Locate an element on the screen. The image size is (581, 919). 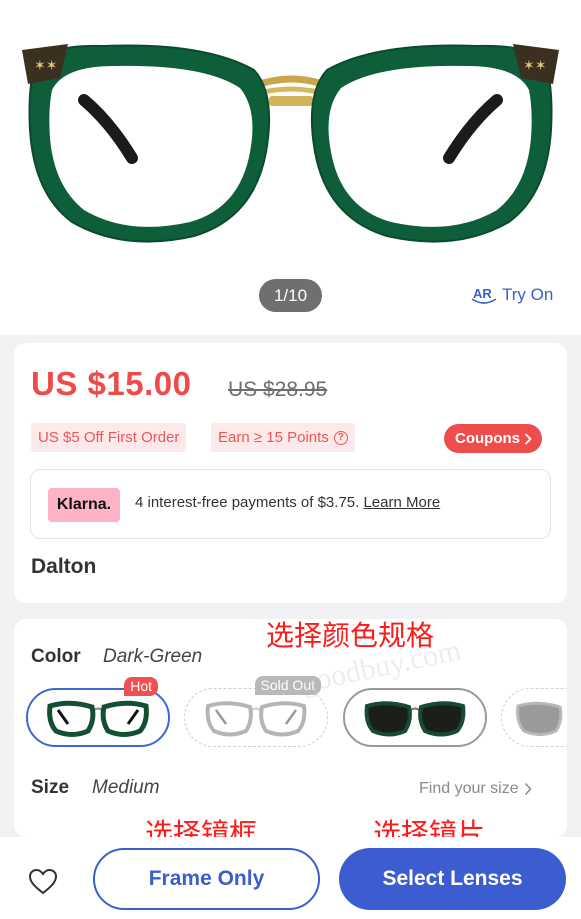
frame-only-button: Frame Only is located at coordinates (206, 879).